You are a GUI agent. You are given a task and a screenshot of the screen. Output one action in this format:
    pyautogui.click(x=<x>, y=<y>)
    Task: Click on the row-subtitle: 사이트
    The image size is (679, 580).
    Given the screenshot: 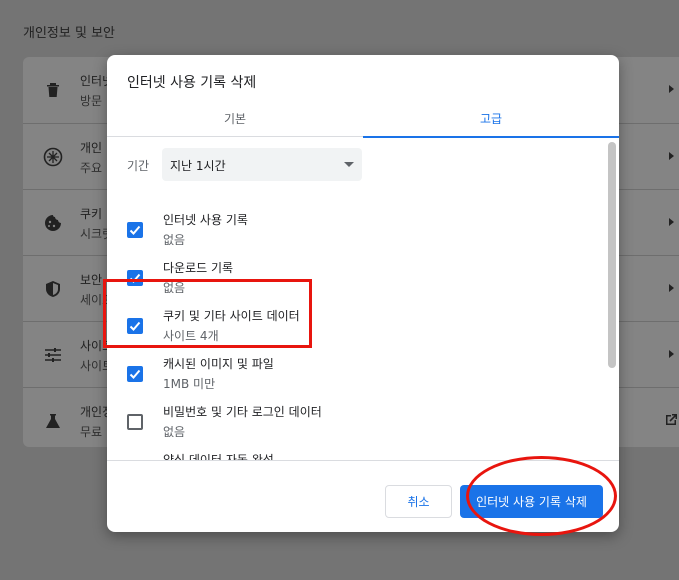 What is the action you would take?
    pyautogui.click(x=95, y=366)
    